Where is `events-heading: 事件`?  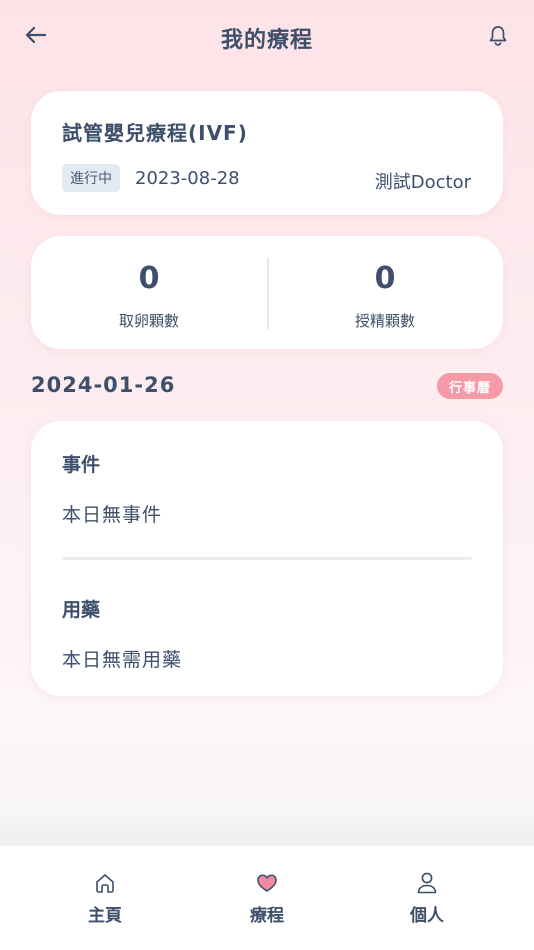 events-heading: 事件 is located at coordinates (81, 465).